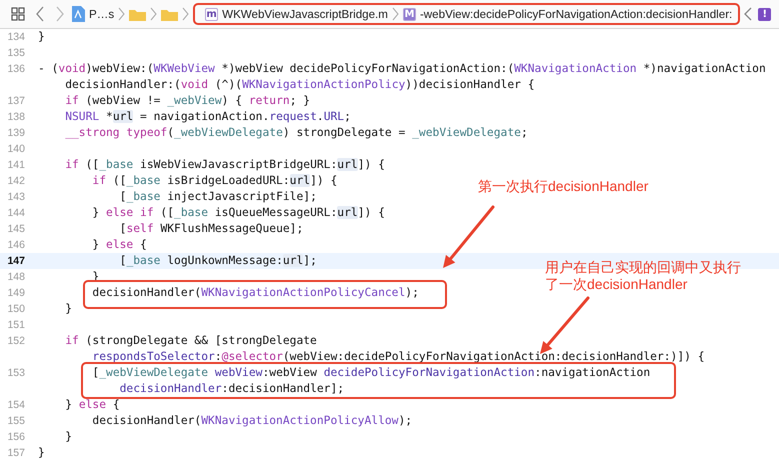  What do you see at coordinates (215, 181) in the screenshot?
I see `code-line: if ([_base isBridgeLoadedURL:url]) {` at bounding box center [215, 181].